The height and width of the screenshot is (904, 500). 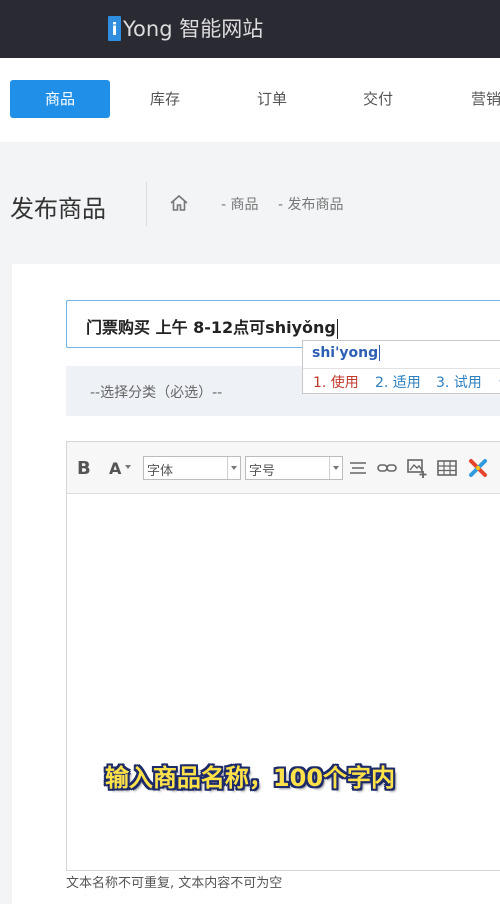 What do you see at coordinates (459, 382) in the screenshot?
I see `ime-candidate-3: 3. 试用` at bounding box center [459, 382].